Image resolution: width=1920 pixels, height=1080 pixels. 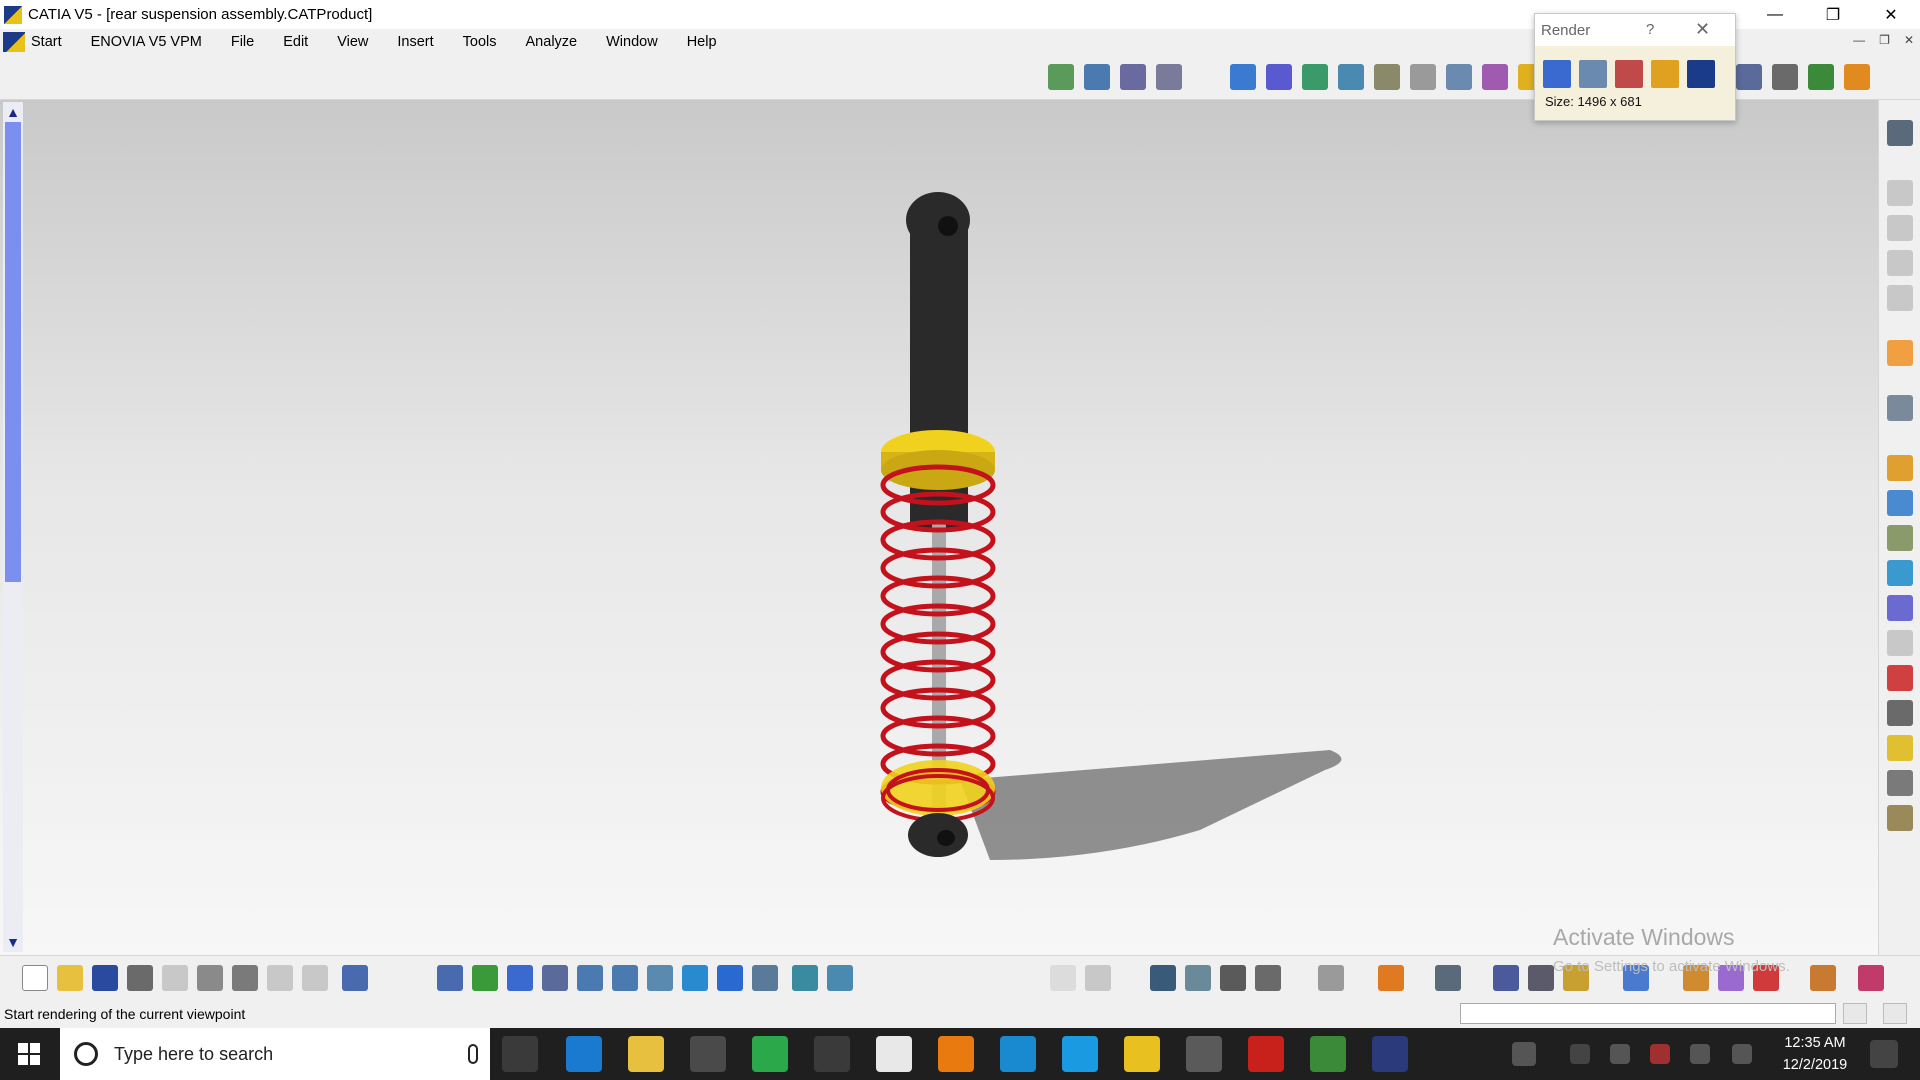 I want to click on formula-icon, so click(x=1063, y=978).